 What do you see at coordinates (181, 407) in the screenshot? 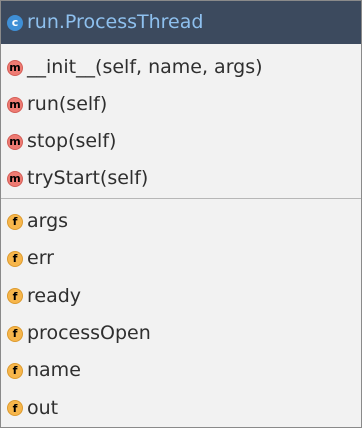
I see `field-row: f out` at bounding box center [181, 407].